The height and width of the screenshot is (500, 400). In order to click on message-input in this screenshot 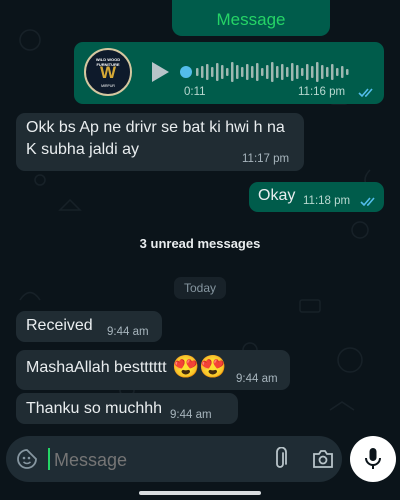, I will do `click(154, 460)`.